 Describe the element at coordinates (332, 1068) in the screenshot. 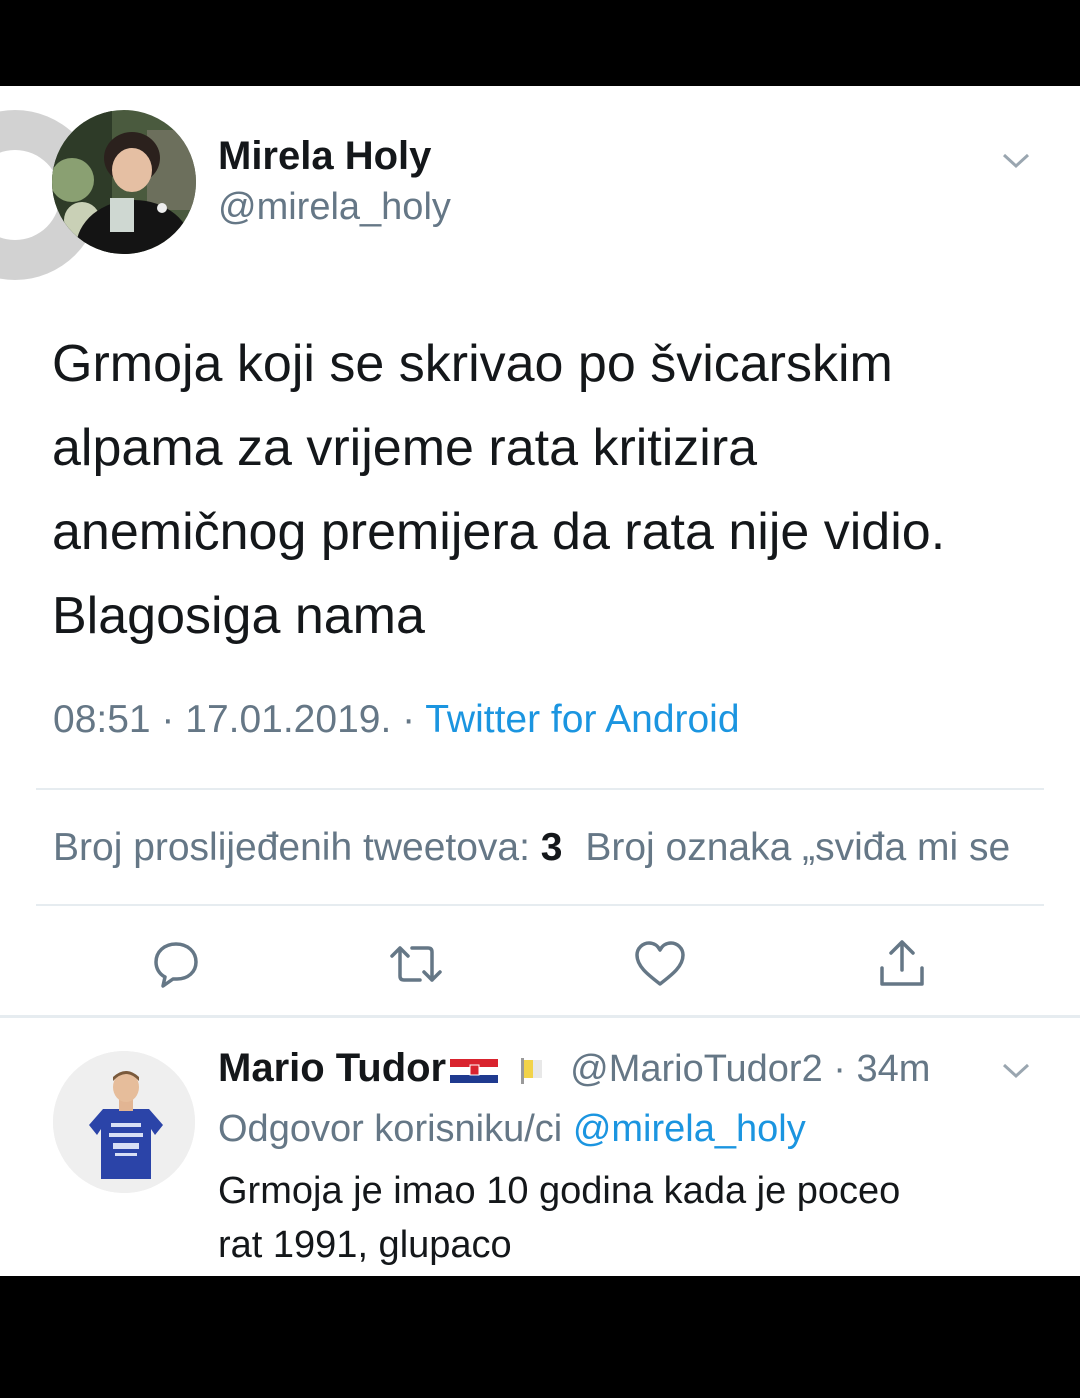

I see `reply-author-name: Mario Tudor` at that location.